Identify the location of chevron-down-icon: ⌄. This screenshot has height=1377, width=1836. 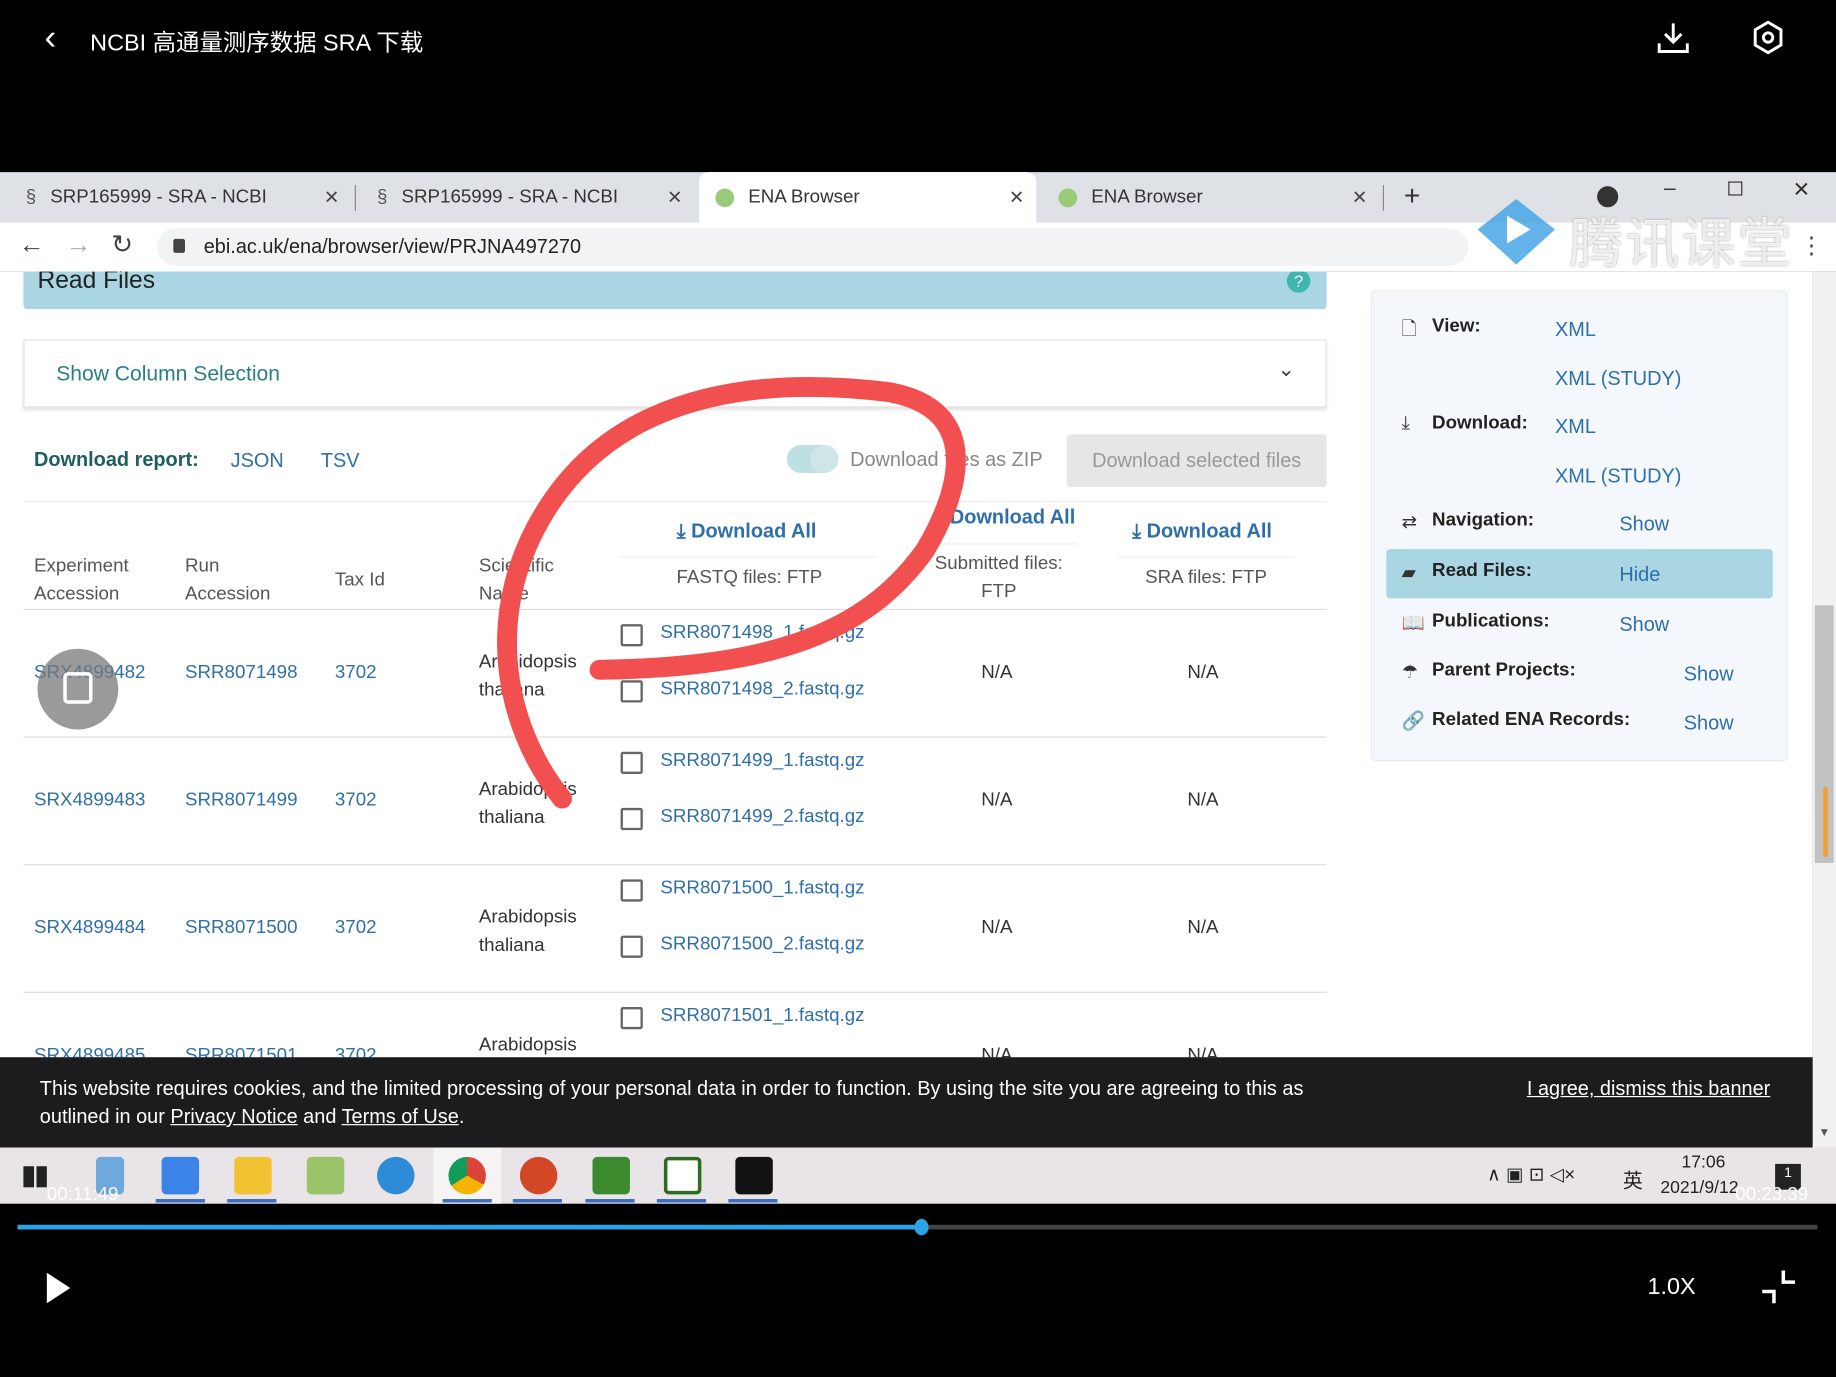
(1286, 369).